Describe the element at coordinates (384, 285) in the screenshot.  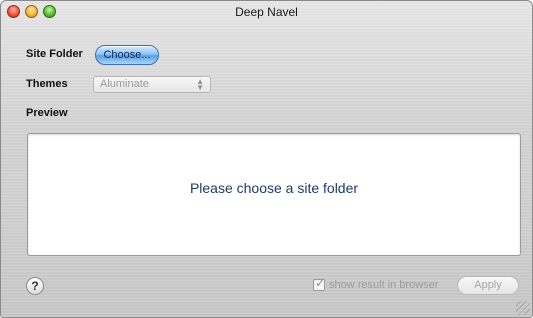
I see `show-result-label: show result in browser` at that location.